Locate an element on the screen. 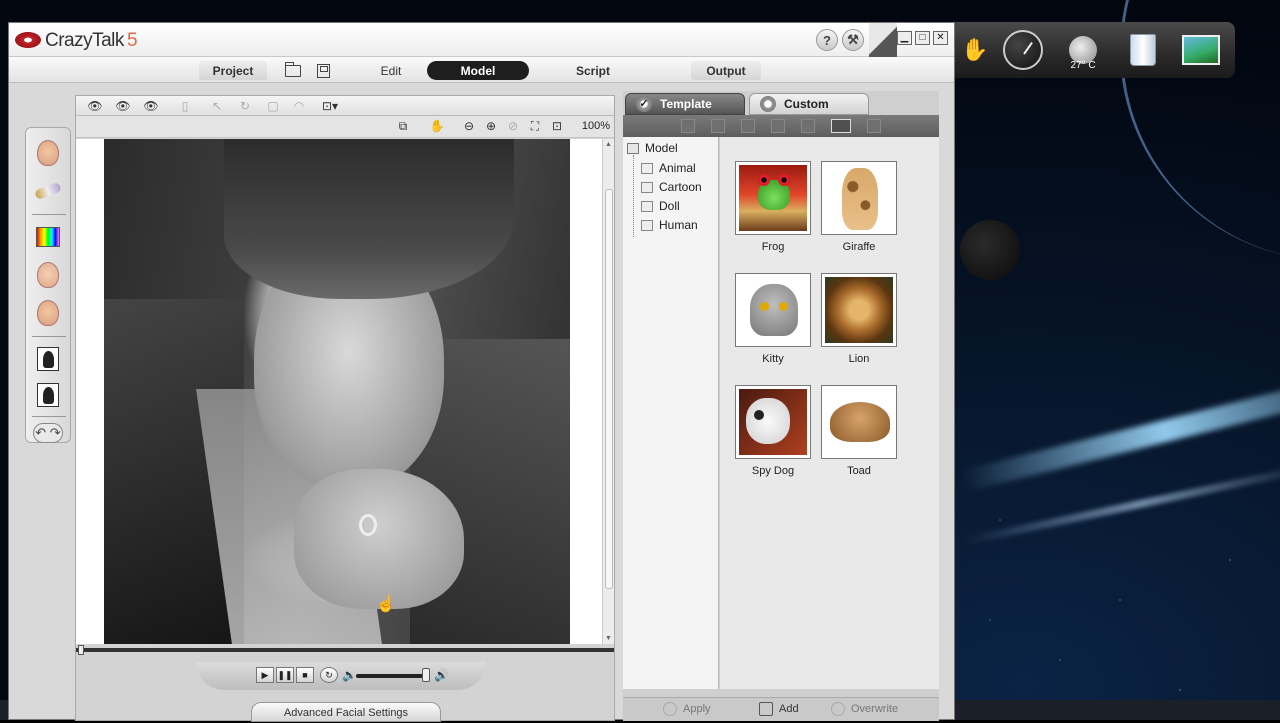 The height and width of the screenshot is (723, 1280). thumbnail-caption: Frog is located at coordinates (773, 247).